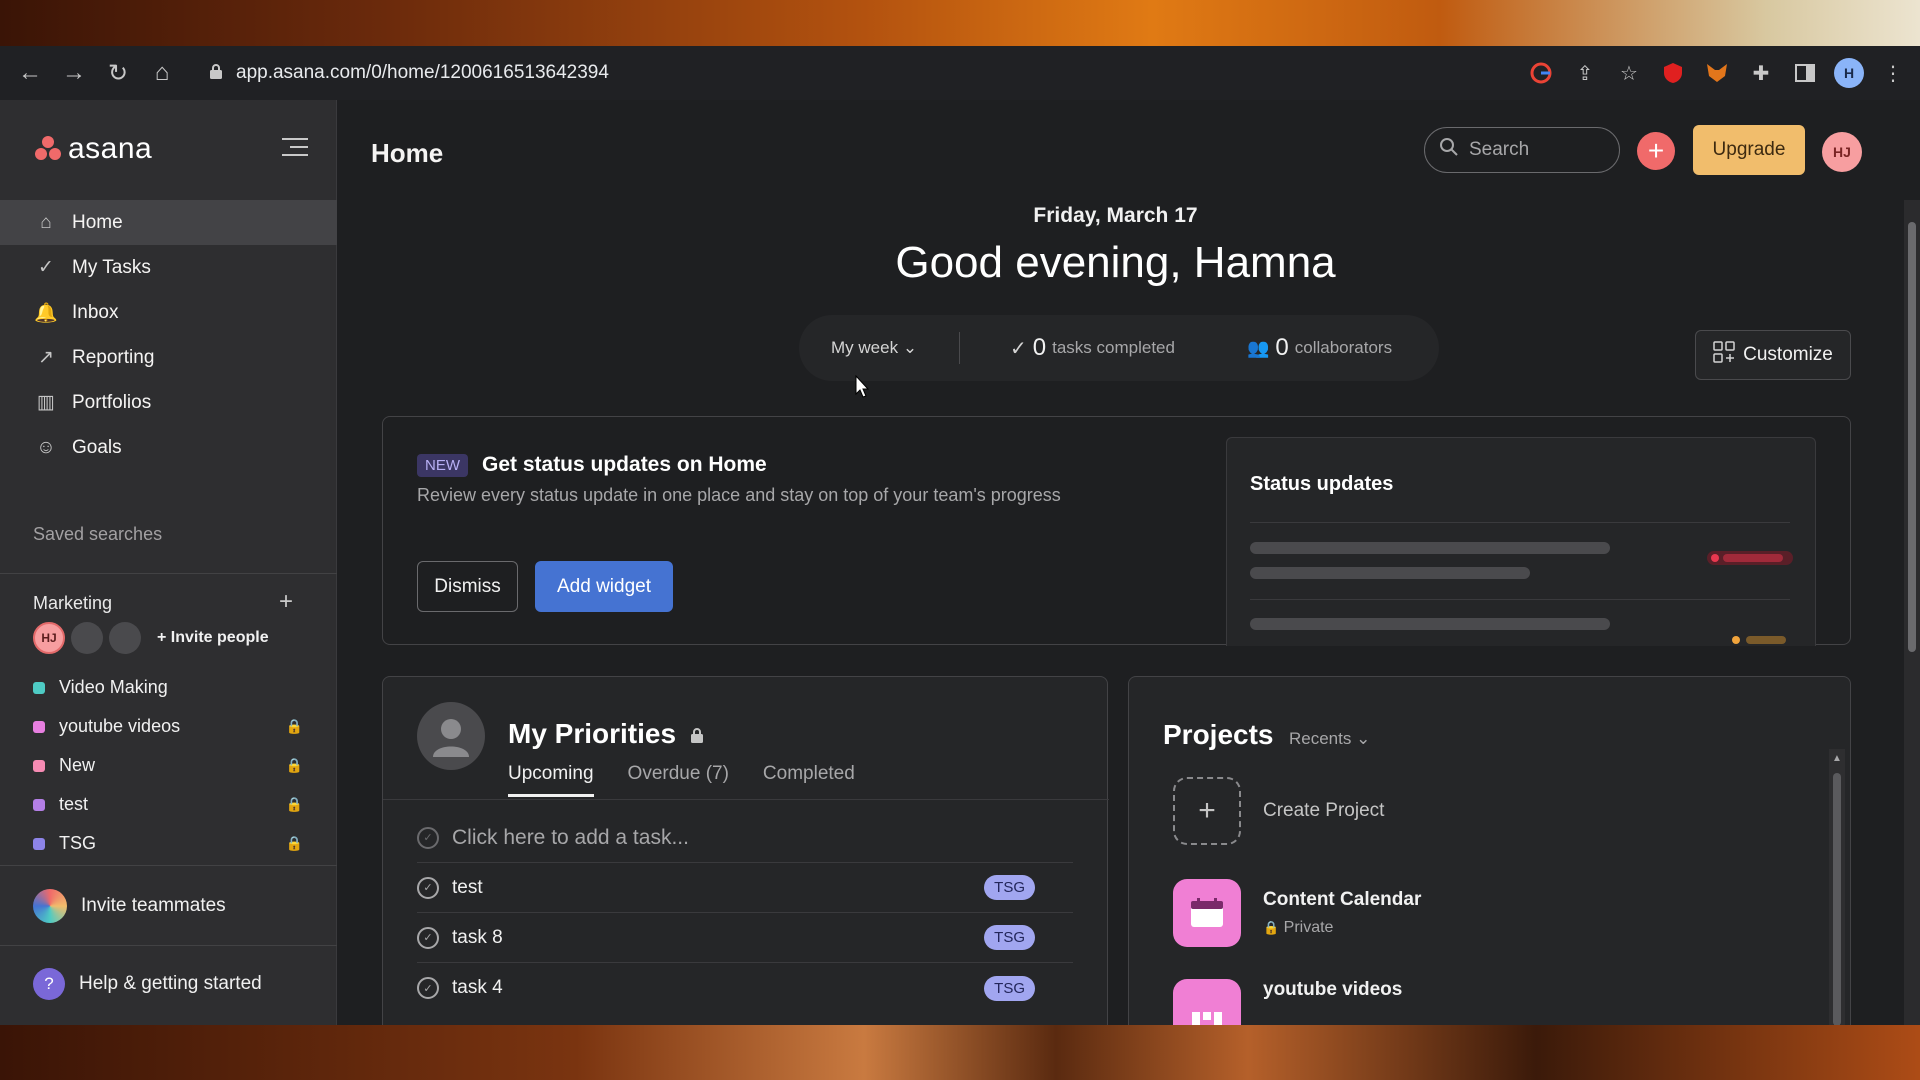  I want to click on team-name: Marketing, so click(73, 603).